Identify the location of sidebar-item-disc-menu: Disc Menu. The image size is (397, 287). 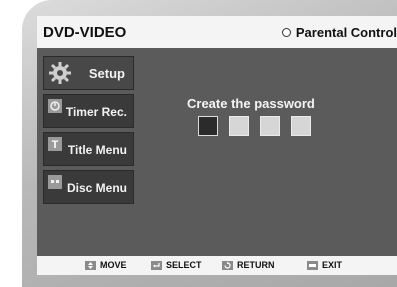
(88, 187).